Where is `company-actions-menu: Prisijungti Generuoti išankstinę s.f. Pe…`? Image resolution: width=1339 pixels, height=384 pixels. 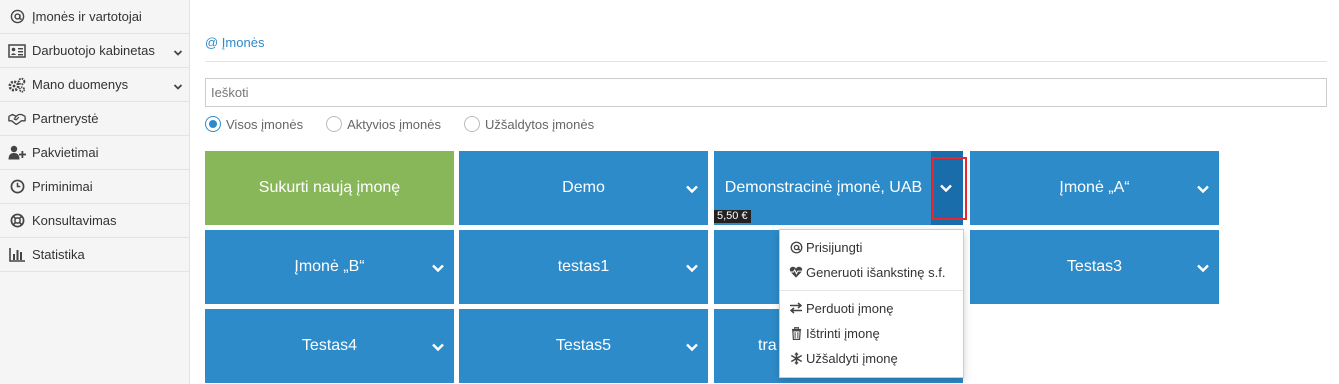 company-actions-menu: Prisijungti Generuoti išankstinę s.f. Pe… is located at coordinates (871, 303).